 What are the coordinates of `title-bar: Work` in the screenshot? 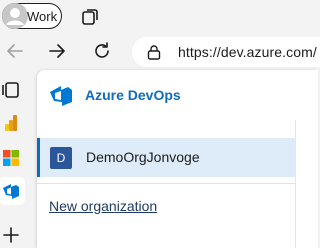 It's located at (159, 17).